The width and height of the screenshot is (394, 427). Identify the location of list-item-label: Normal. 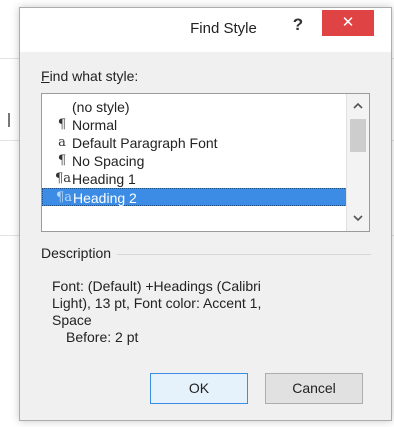
(95, 125).